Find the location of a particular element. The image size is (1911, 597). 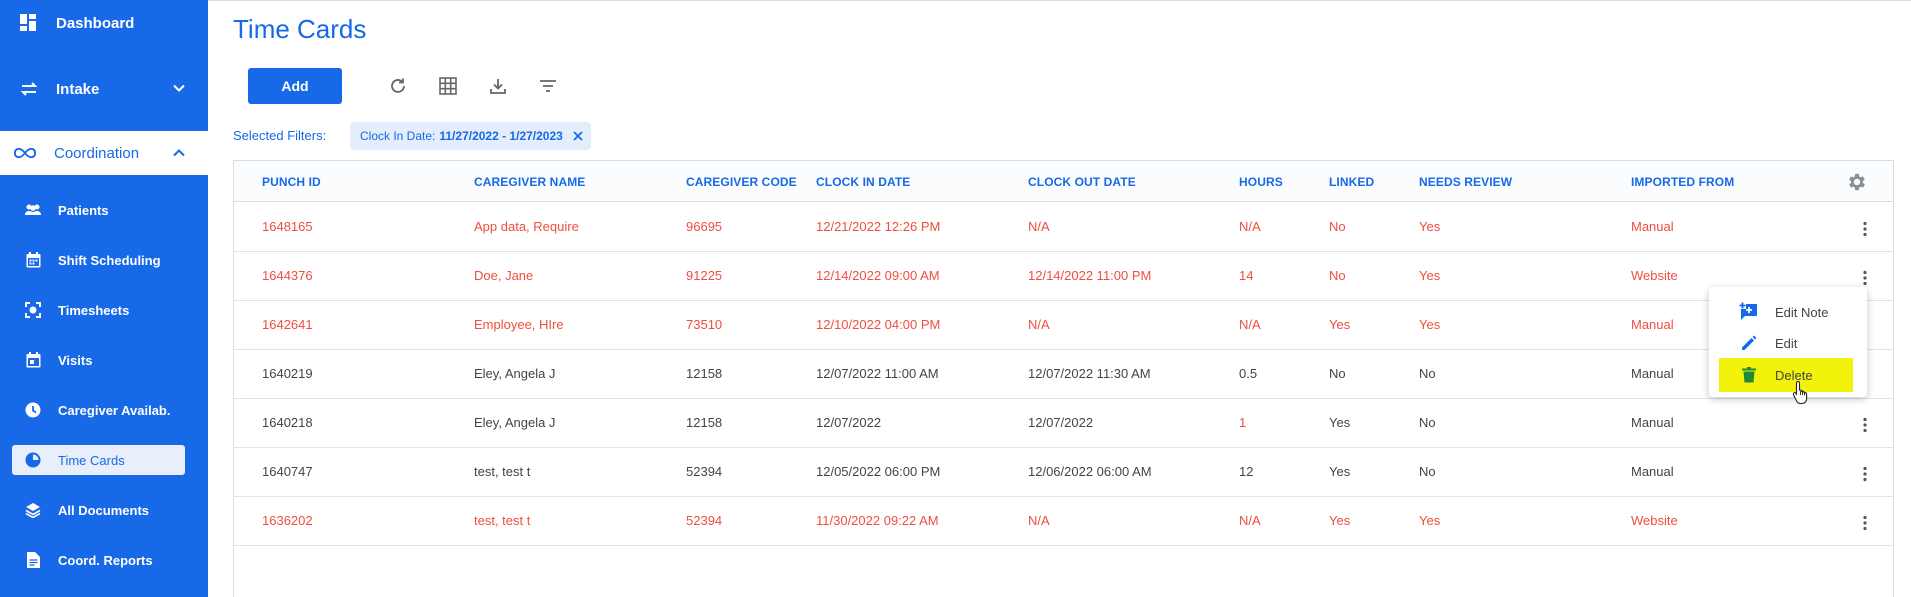

cell-clock-in-date: 12/21/2022 12:26 PM is located at coordinates (878, 226).